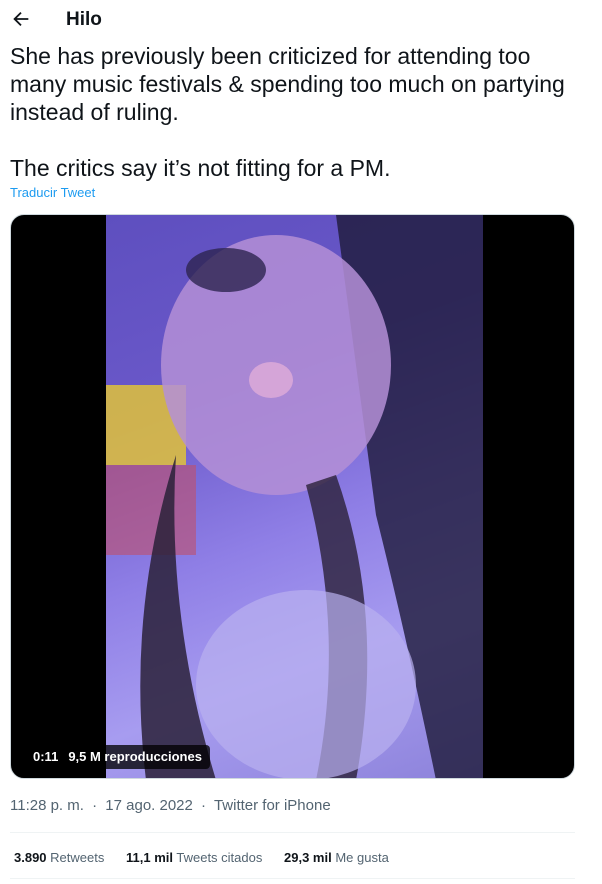 Image resolution: width=602 pixels, height=884 pixels. What do you see at coordinates (47, 805) in the screenshot?
I see `tweet-time: 11:28 p. m.` at bounding box center [47, 805].